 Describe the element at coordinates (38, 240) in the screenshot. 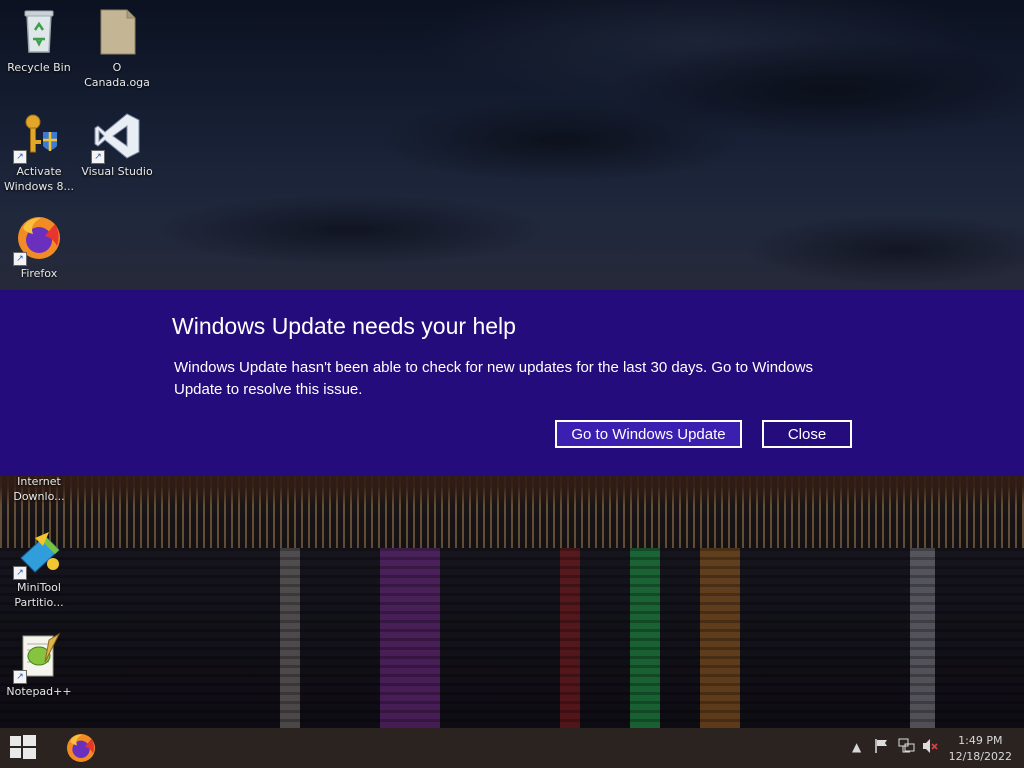

I see `firefox-icon: ↗` at that location.